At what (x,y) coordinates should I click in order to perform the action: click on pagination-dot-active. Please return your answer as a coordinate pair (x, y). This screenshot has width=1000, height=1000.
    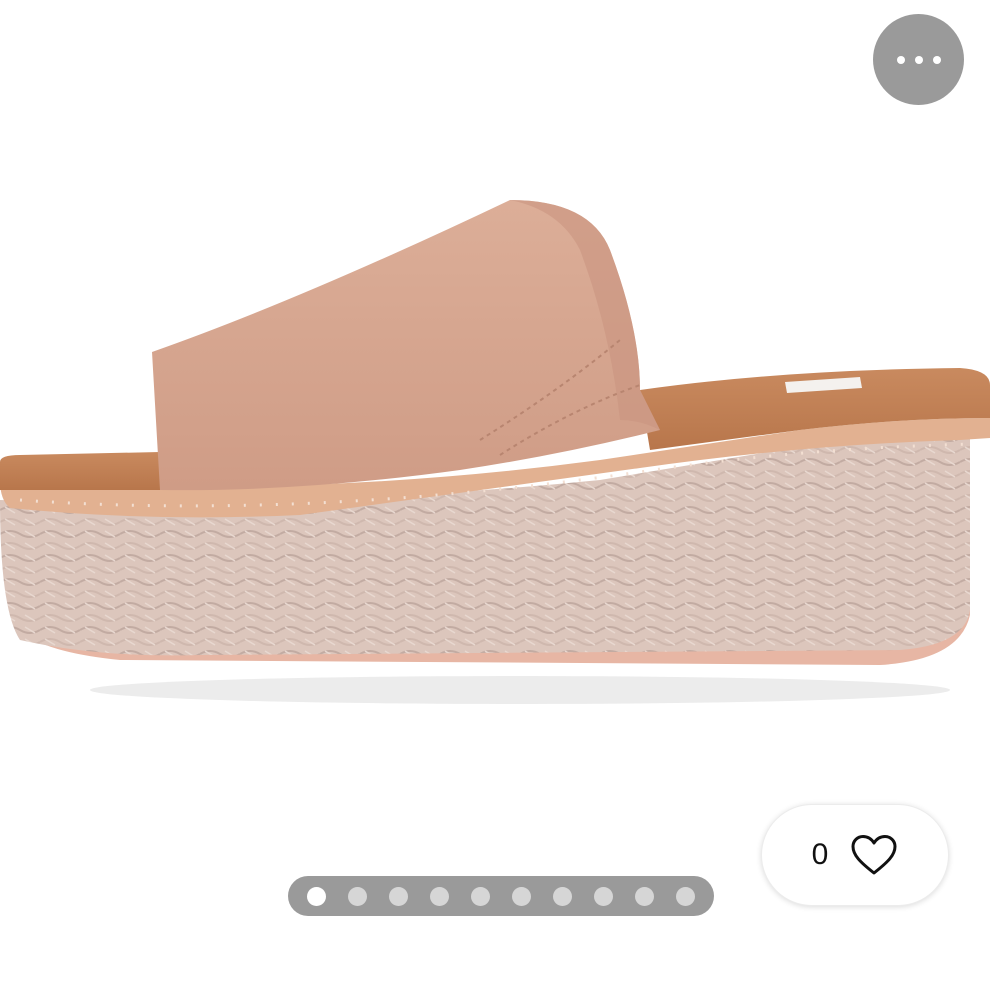
    Looking at the image, I should click on (316, 896).